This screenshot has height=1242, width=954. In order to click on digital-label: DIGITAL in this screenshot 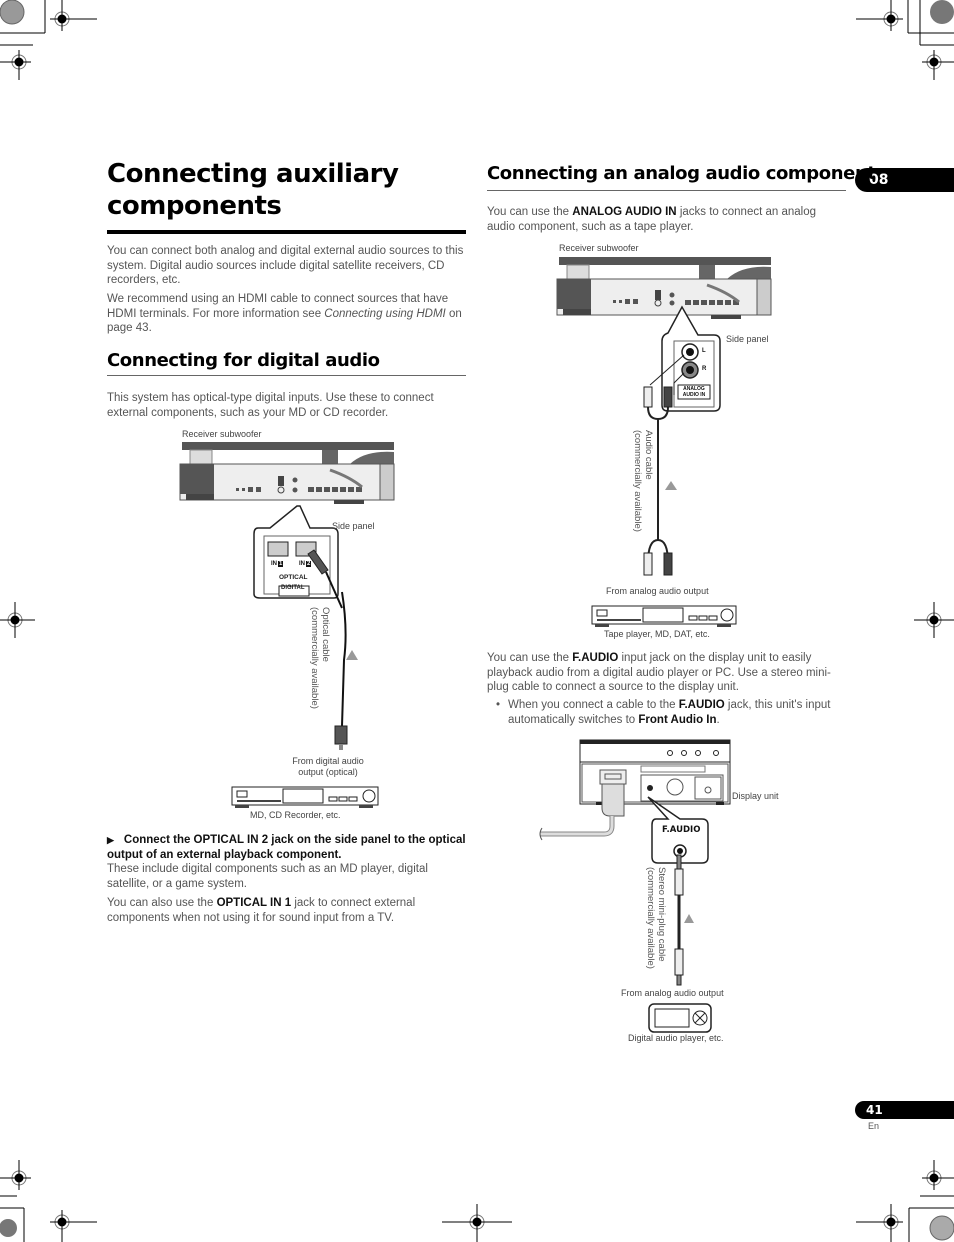, I will do `click(293, 588)`.